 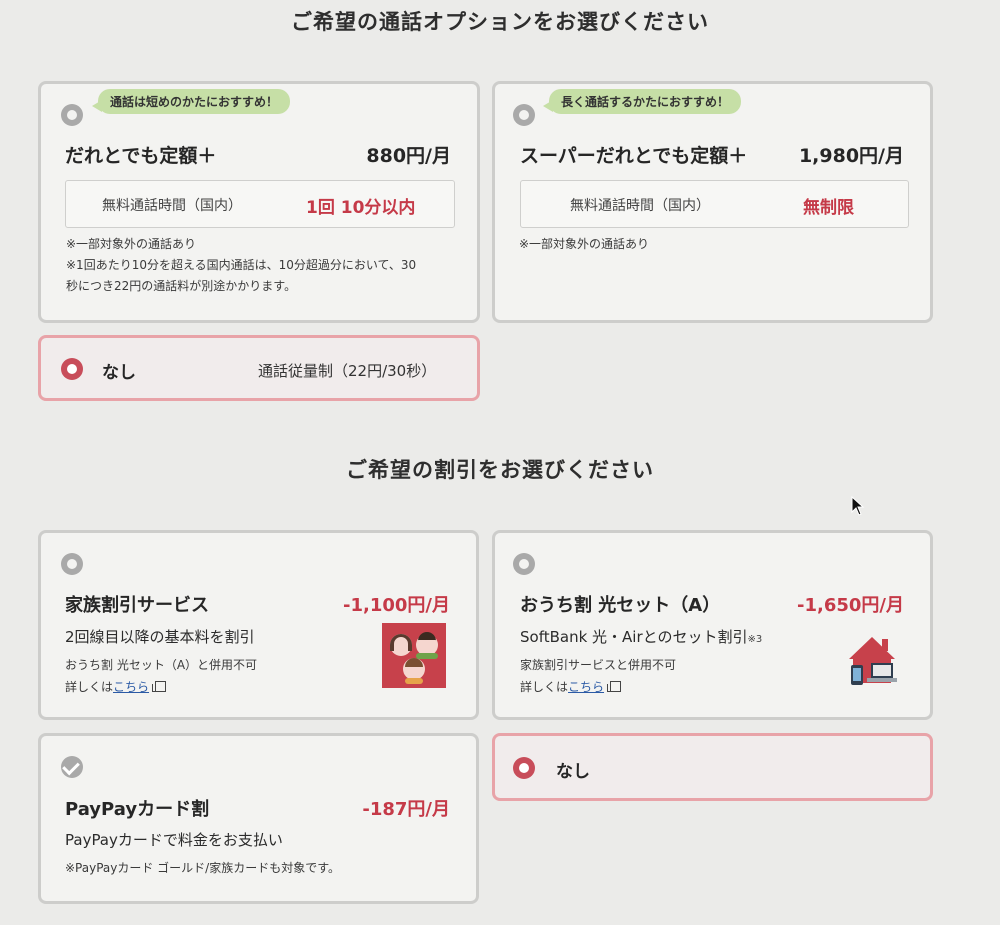 I want to click on mouse-cursor-icon, so click(x=858, y=507).